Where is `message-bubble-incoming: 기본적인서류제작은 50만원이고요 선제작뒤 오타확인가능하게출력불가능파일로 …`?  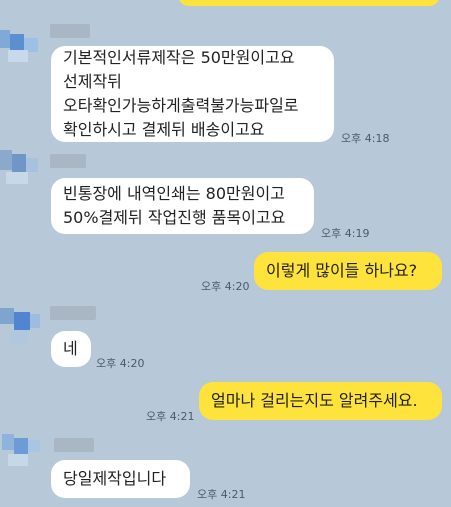
message-bubble-incoming: 기본적인서류제작은 50만원이고요 선제작뒤 오타확인가능하게출력불가능파일로 … is located at coordinates (192, 94).